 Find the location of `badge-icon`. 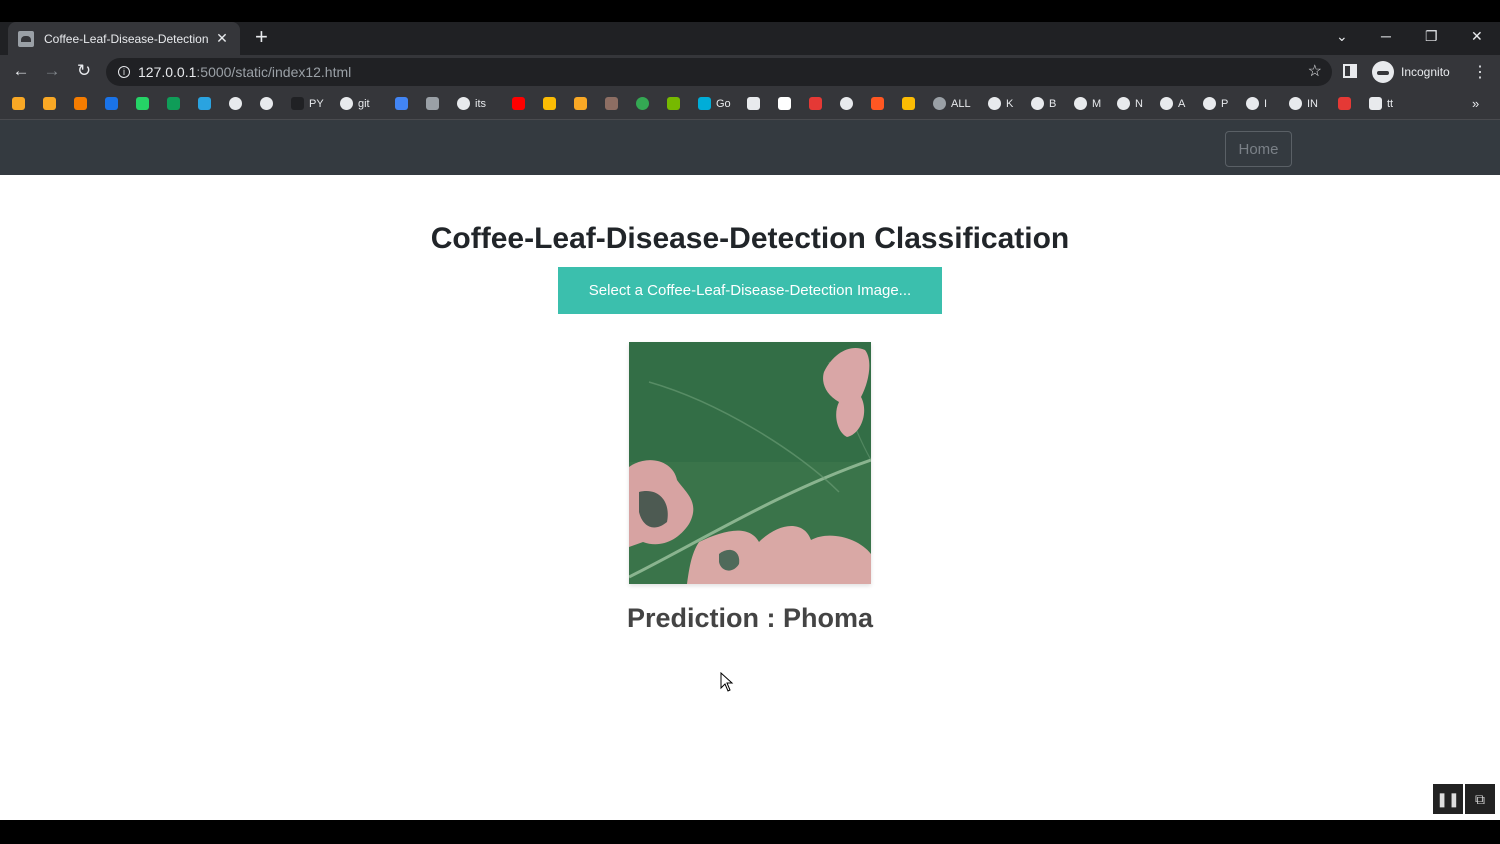

badge-icon is located at coordinates (49, 103).